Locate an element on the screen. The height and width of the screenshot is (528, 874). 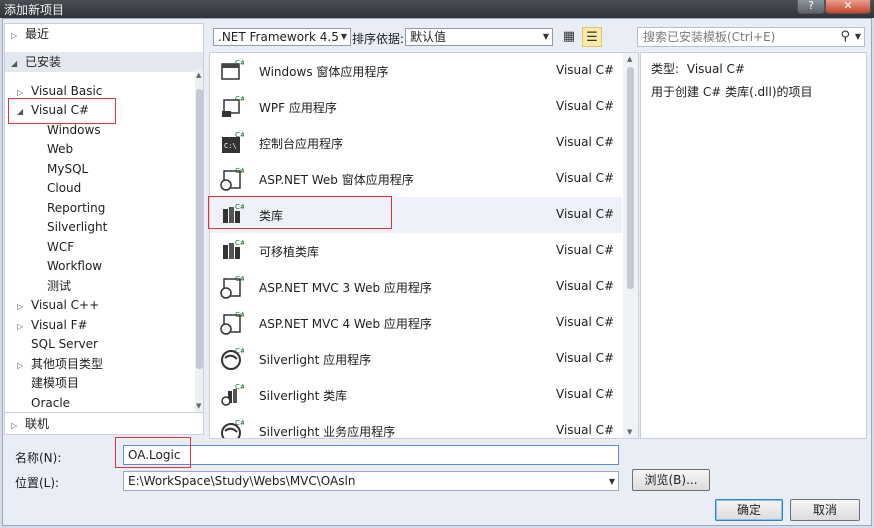
template-list-scrollbar: ▲ ▼ is located at coordinates (630, 245).